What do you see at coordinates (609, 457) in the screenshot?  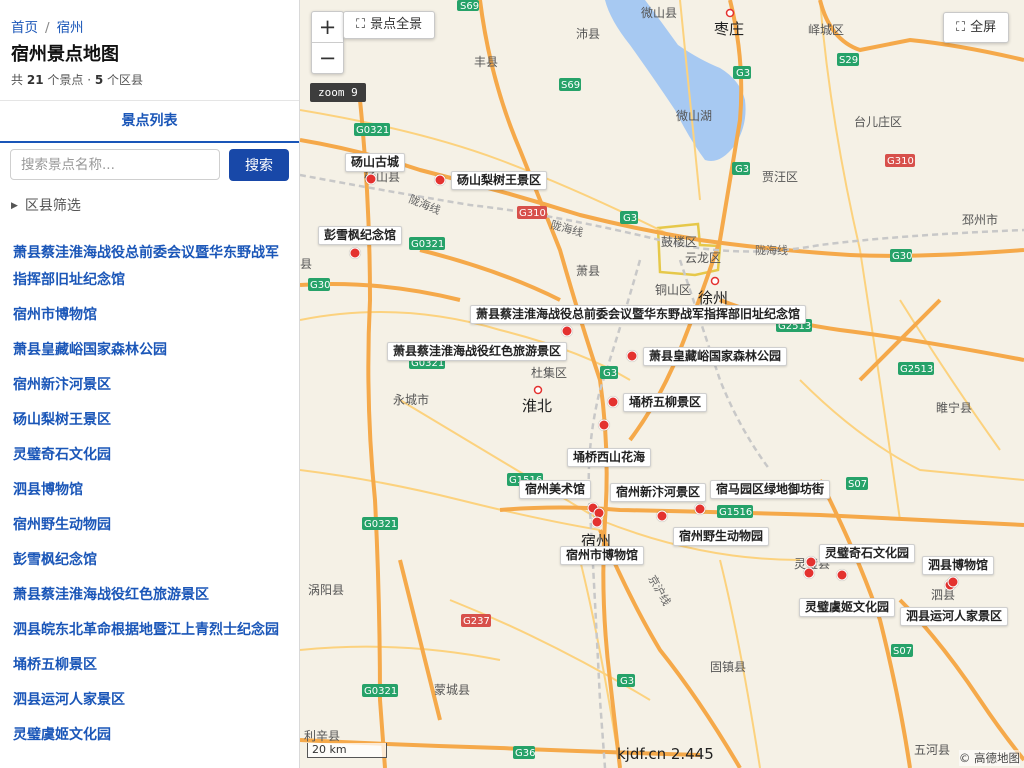 I see `poi-label: 埇桥西山花海` at bounding box center [609, 457].